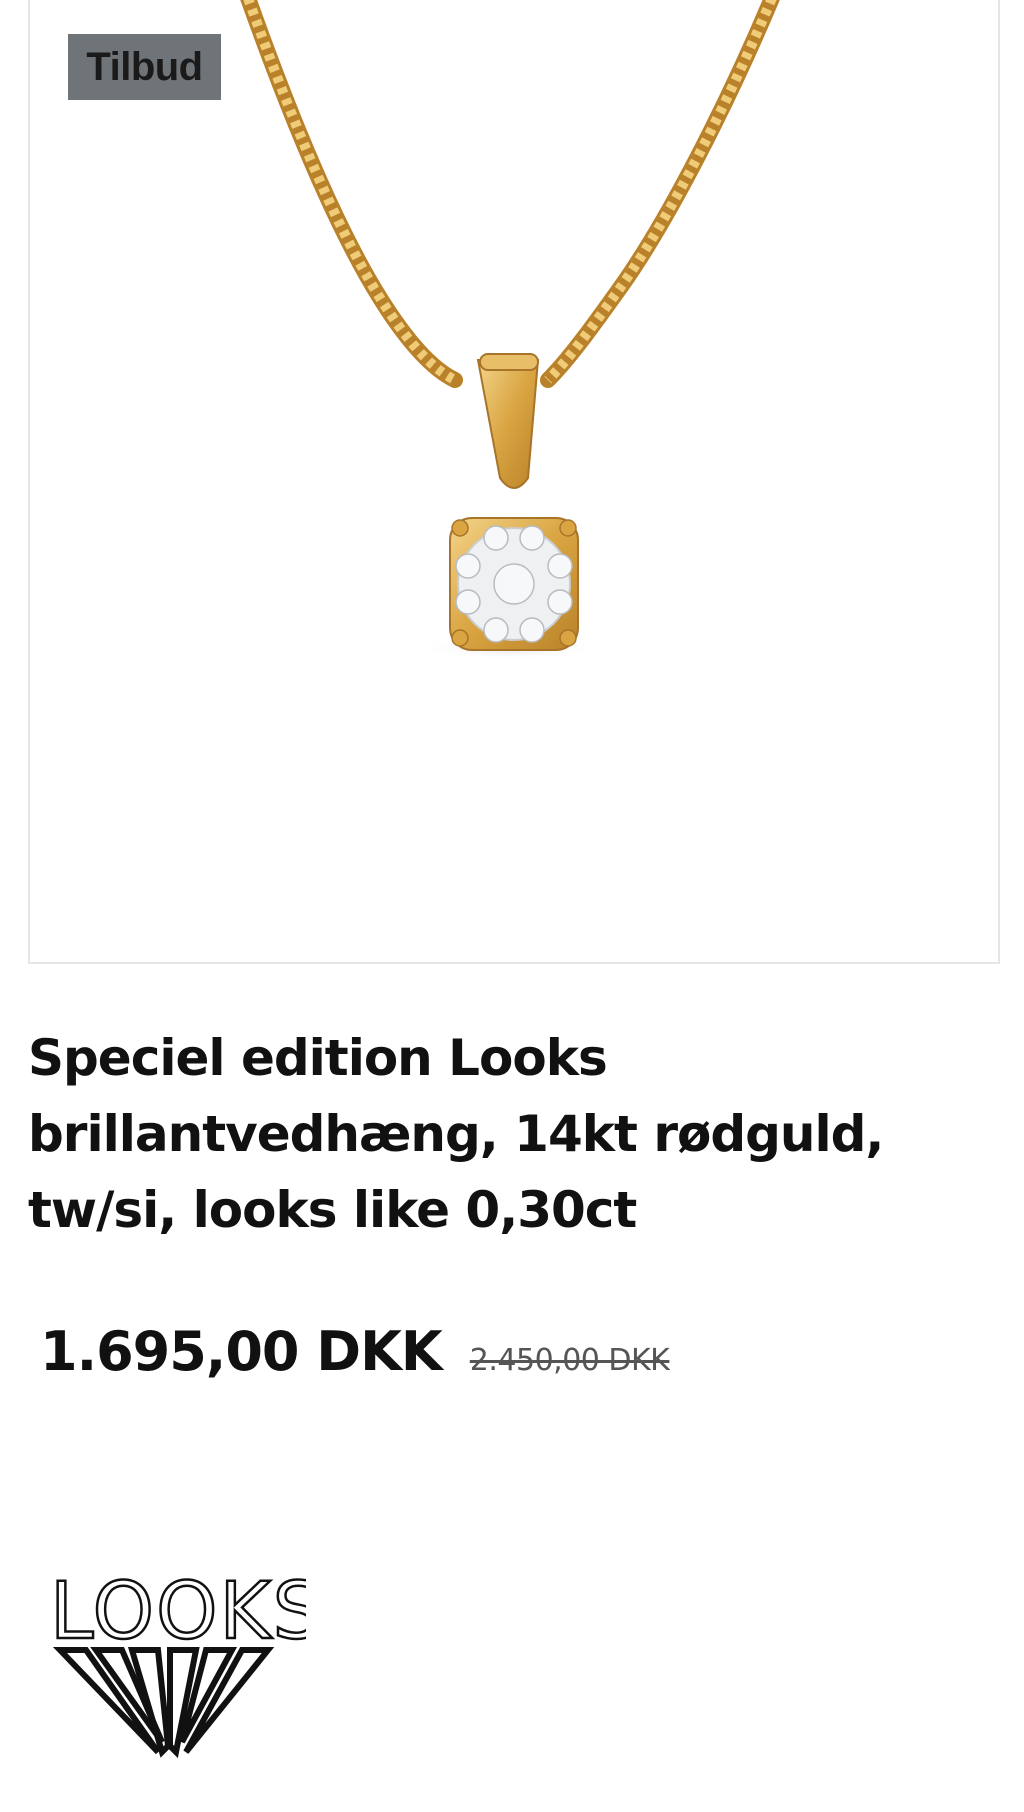 This screenshot has height=1812, width=1024. I want to click on price-row: 1.695,00 DKK 2.450,00 DKK, so click(355, 1360).